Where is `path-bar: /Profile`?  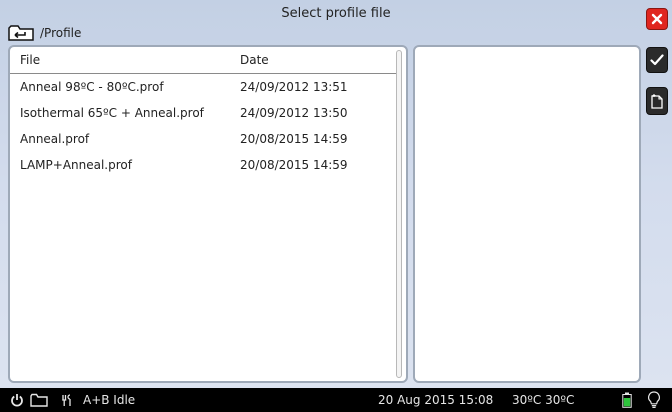 path-bar: /Profile is located at coordinates (44, 33).